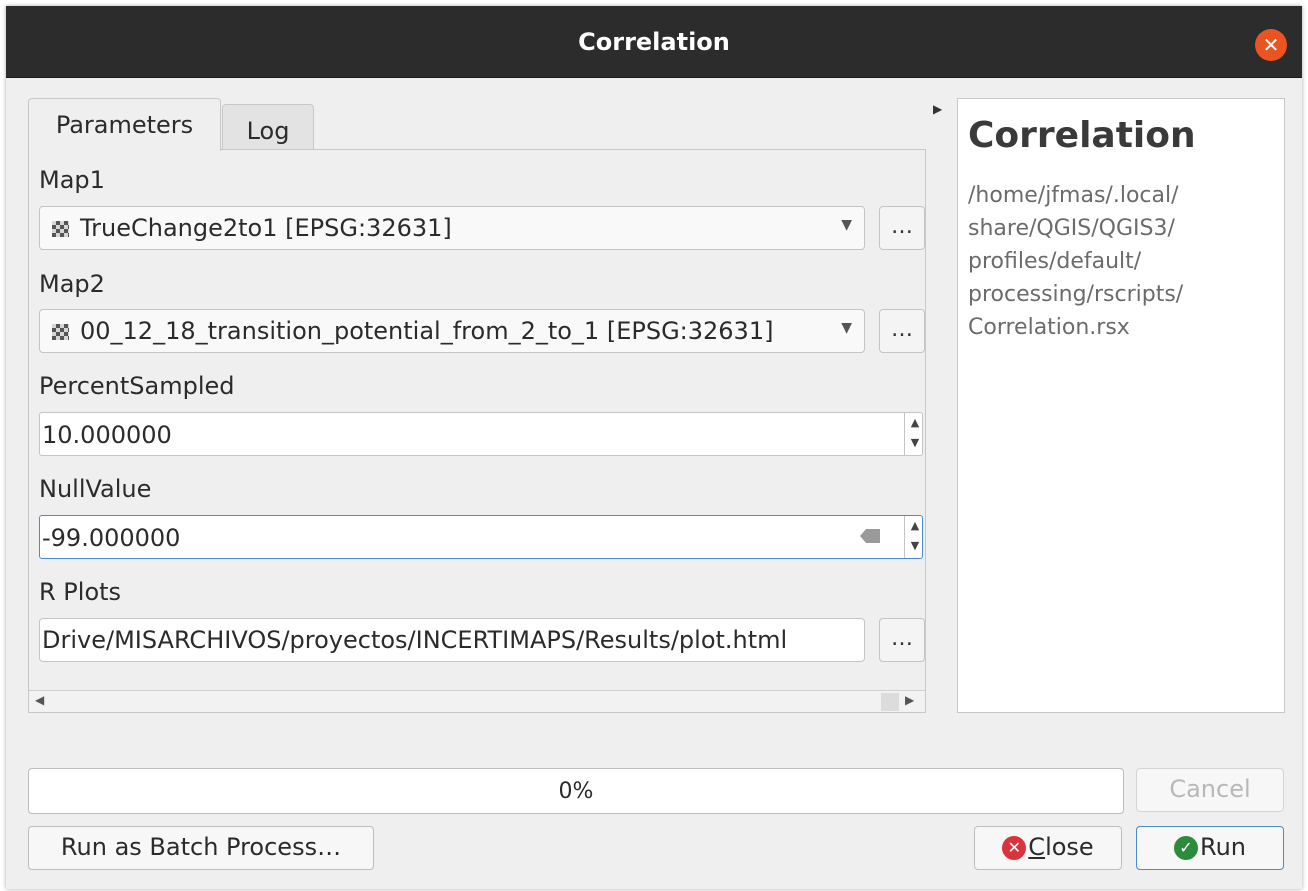 The height and width of the screenshot is (891, 1308). Describe the element at coordinates (266, 228) in the screenshot. I see `map1-value: TrueChange2to1 [EPSG:32631]` at that location.